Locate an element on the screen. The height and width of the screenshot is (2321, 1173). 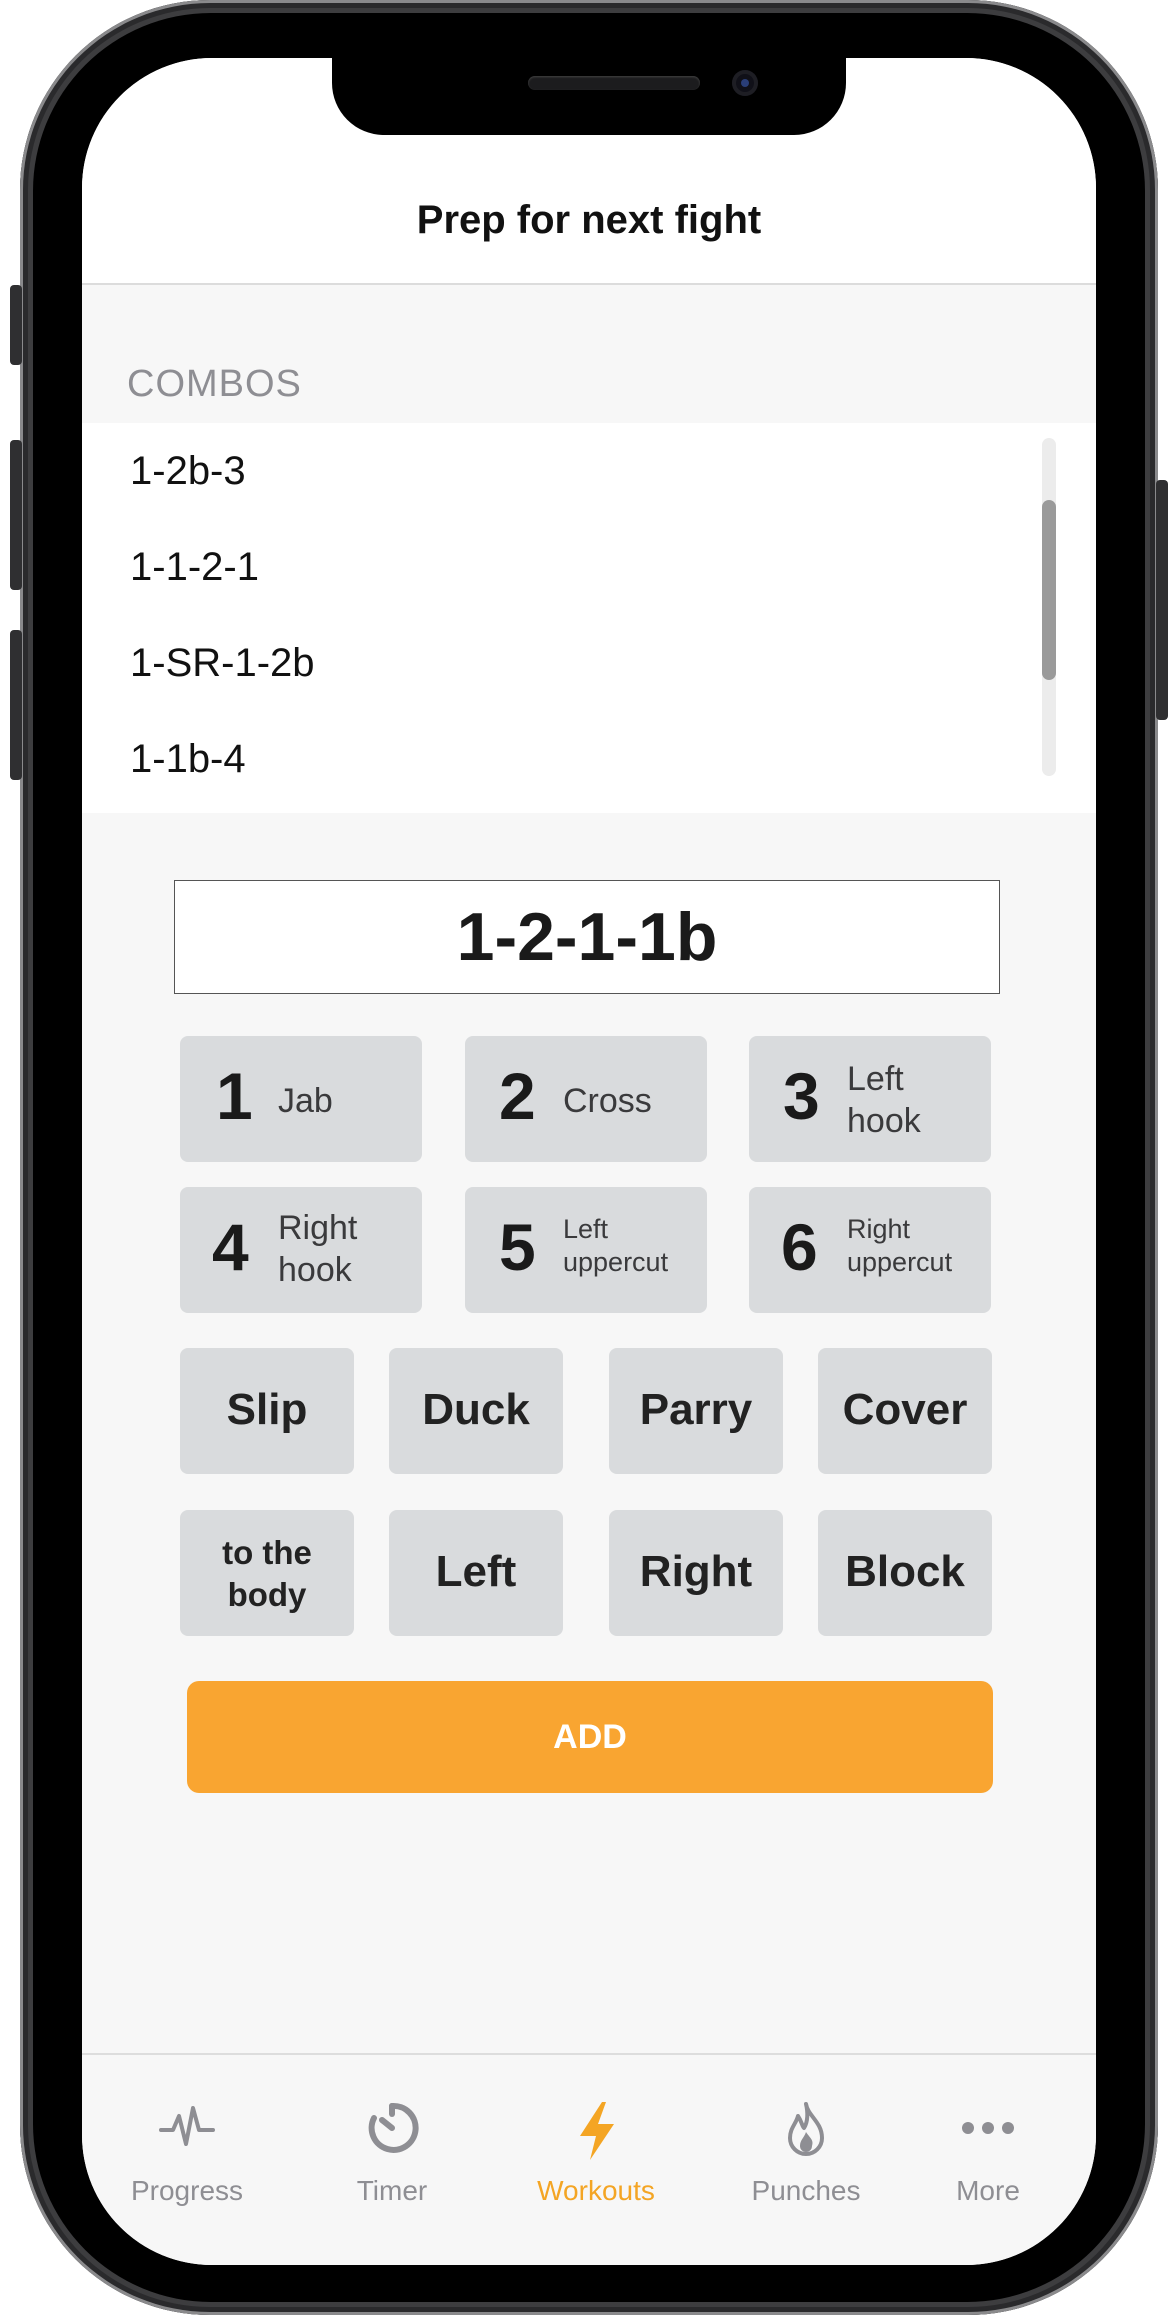
volume-up-button is located at coordinates (16, 515).